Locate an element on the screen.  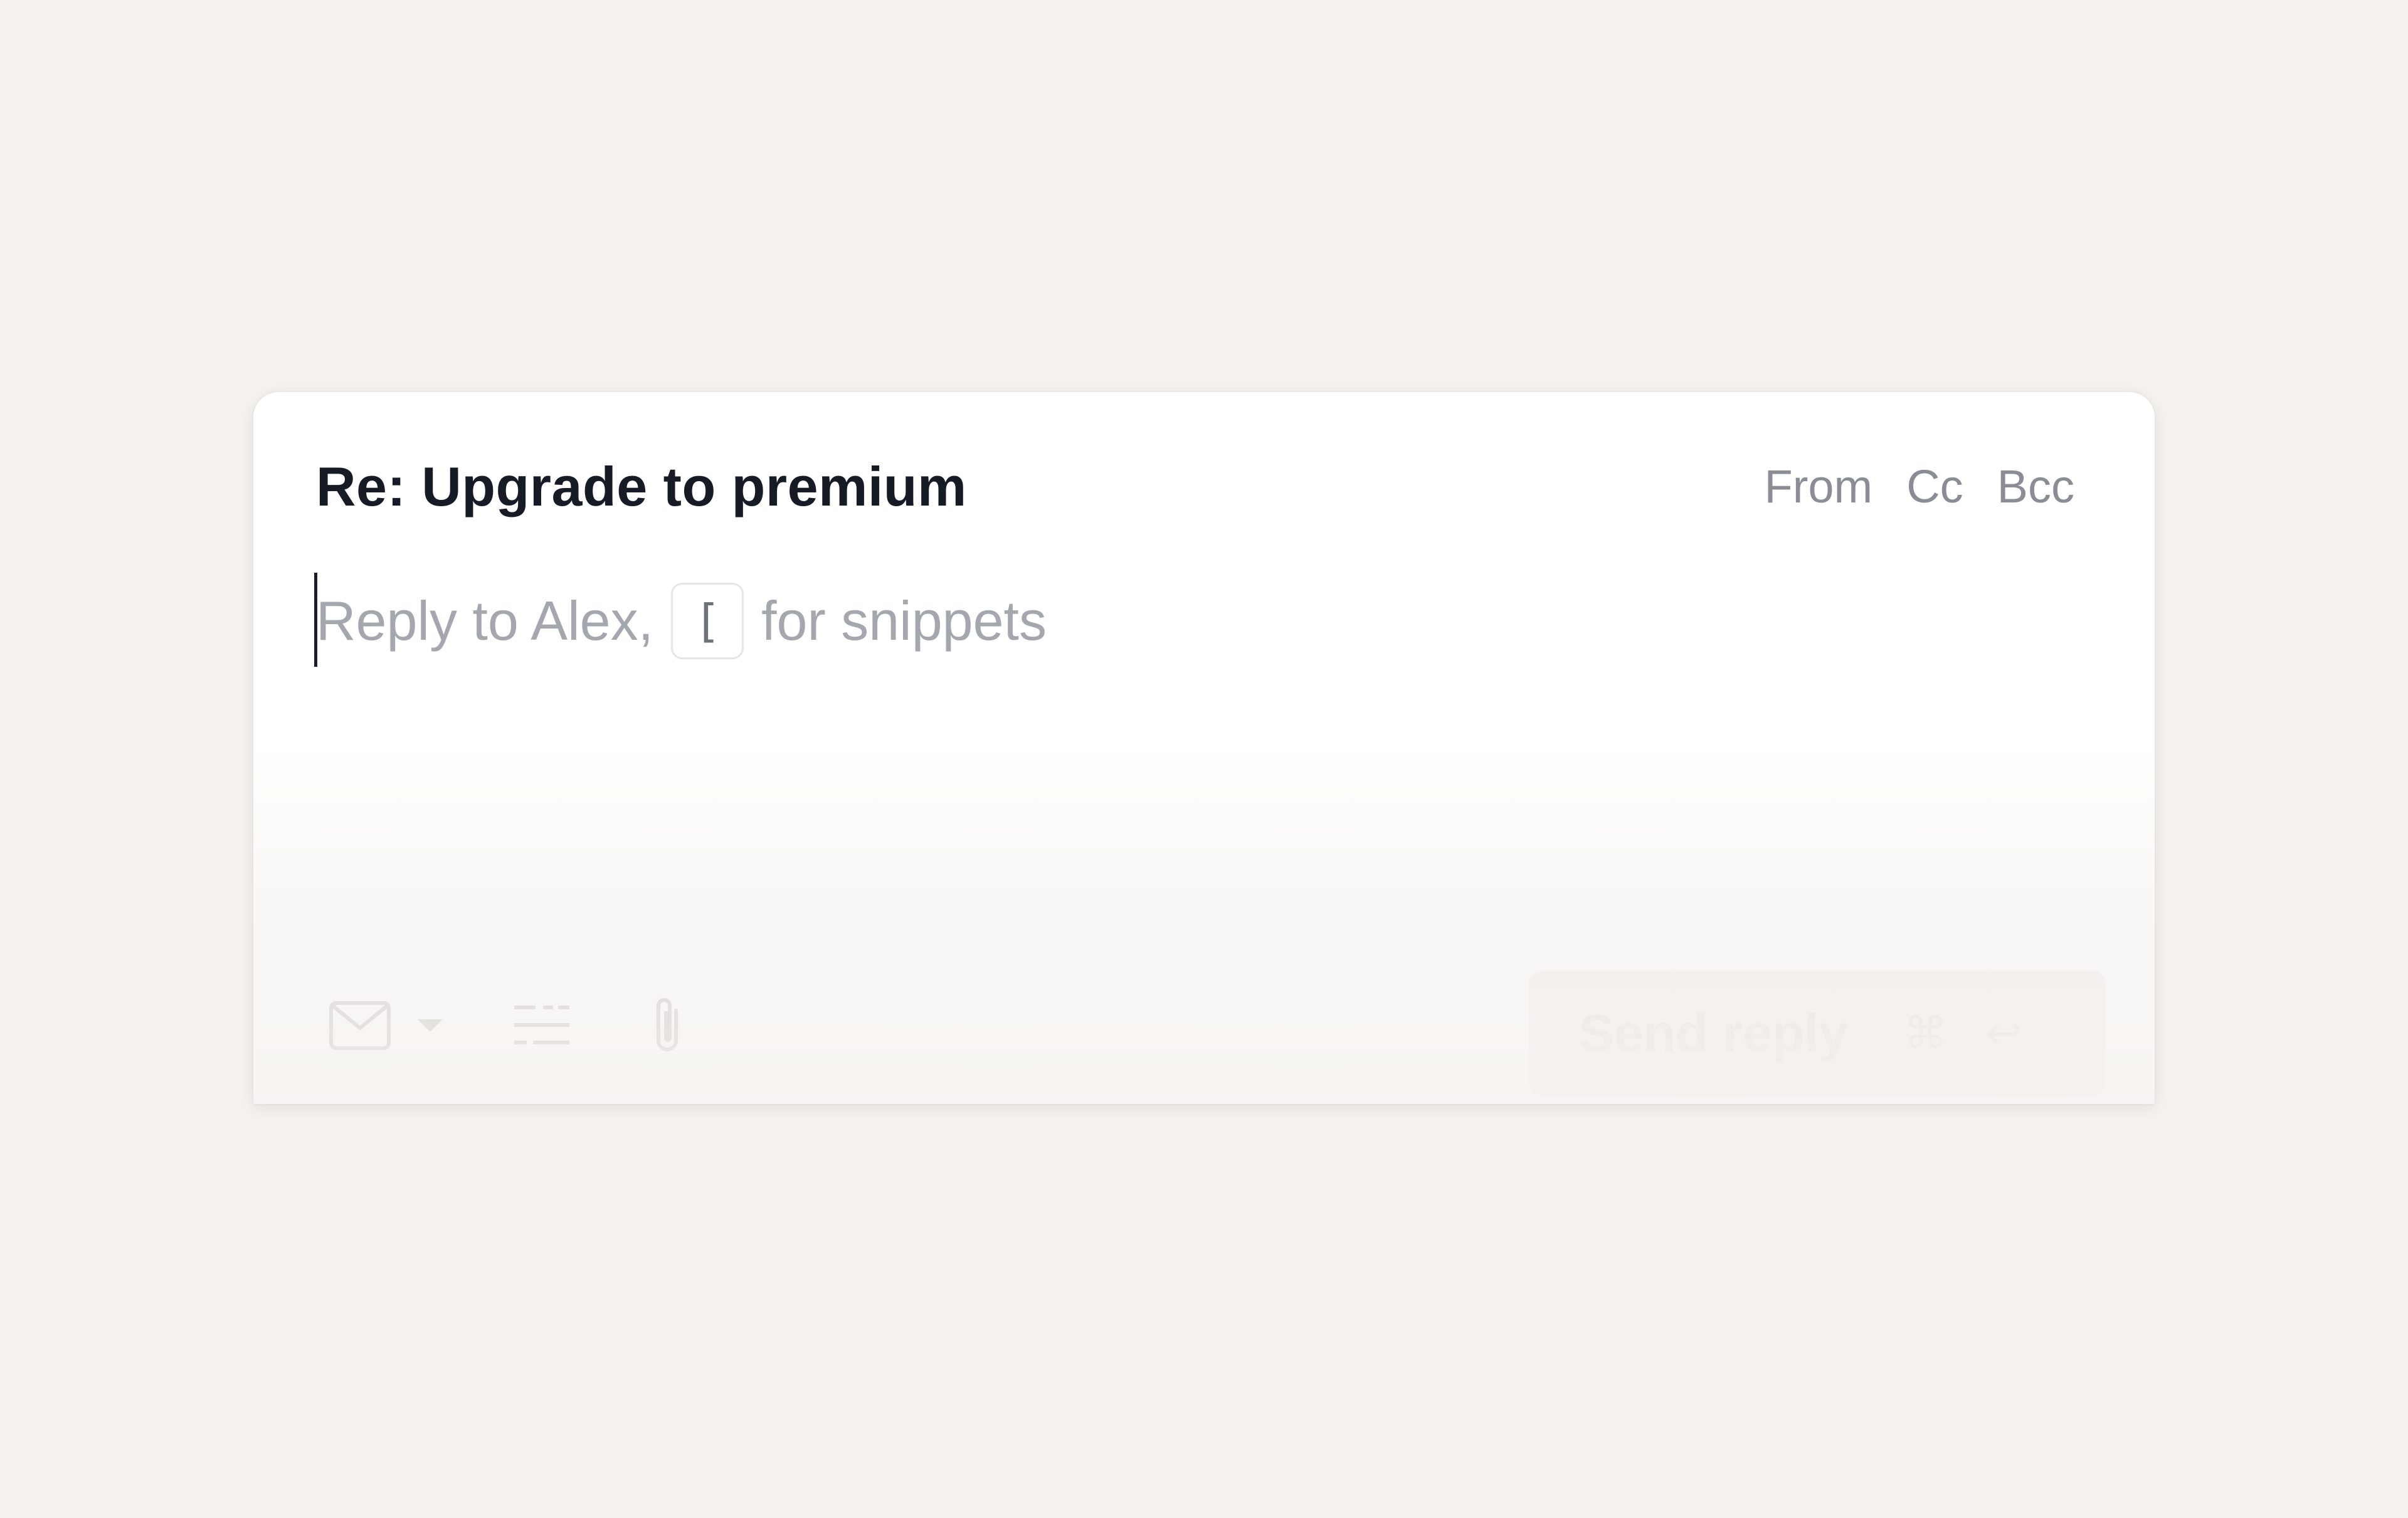
formatting-button is located at coordinates (542, 1025).